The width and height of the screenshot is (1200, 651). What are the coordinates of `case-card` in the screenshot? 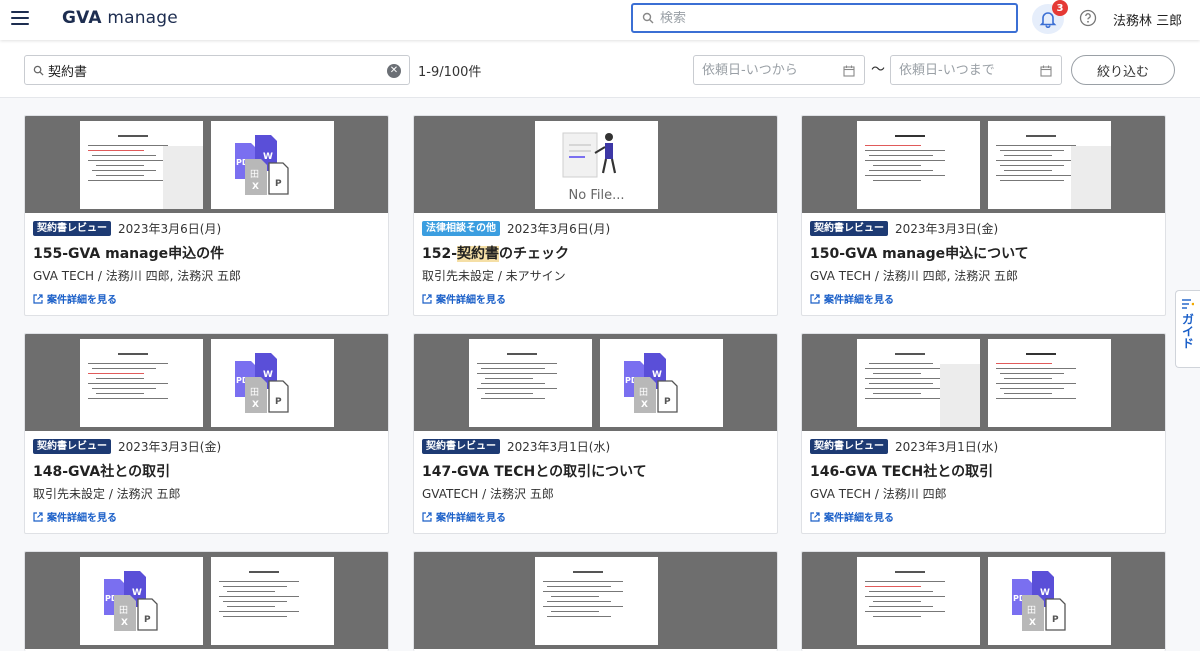 It's located at (595, 601).